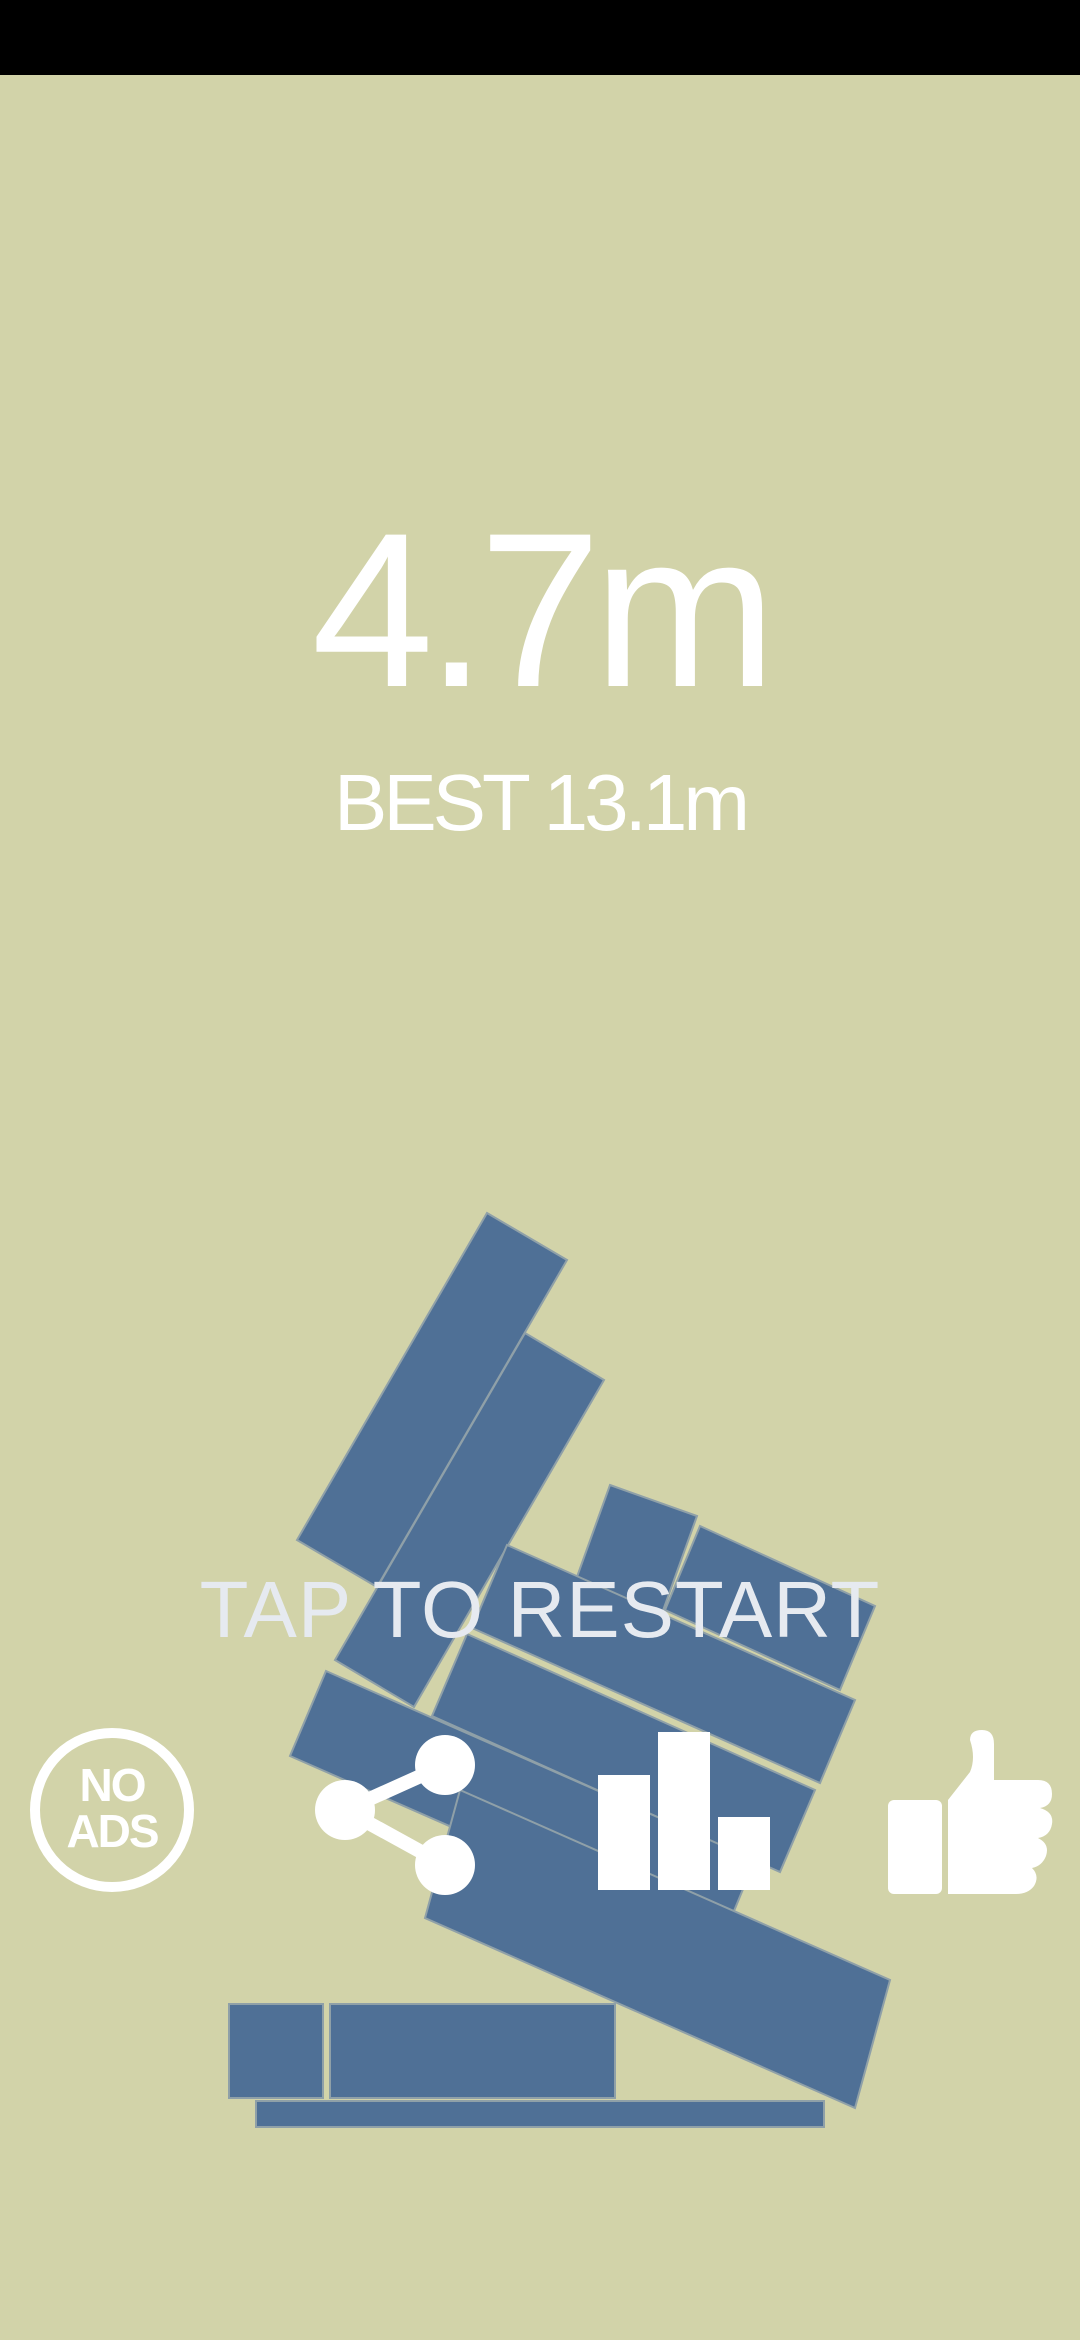  Describe the element at coordinates (395, 1815) in the screenshot. I see `share-icon` at that location.